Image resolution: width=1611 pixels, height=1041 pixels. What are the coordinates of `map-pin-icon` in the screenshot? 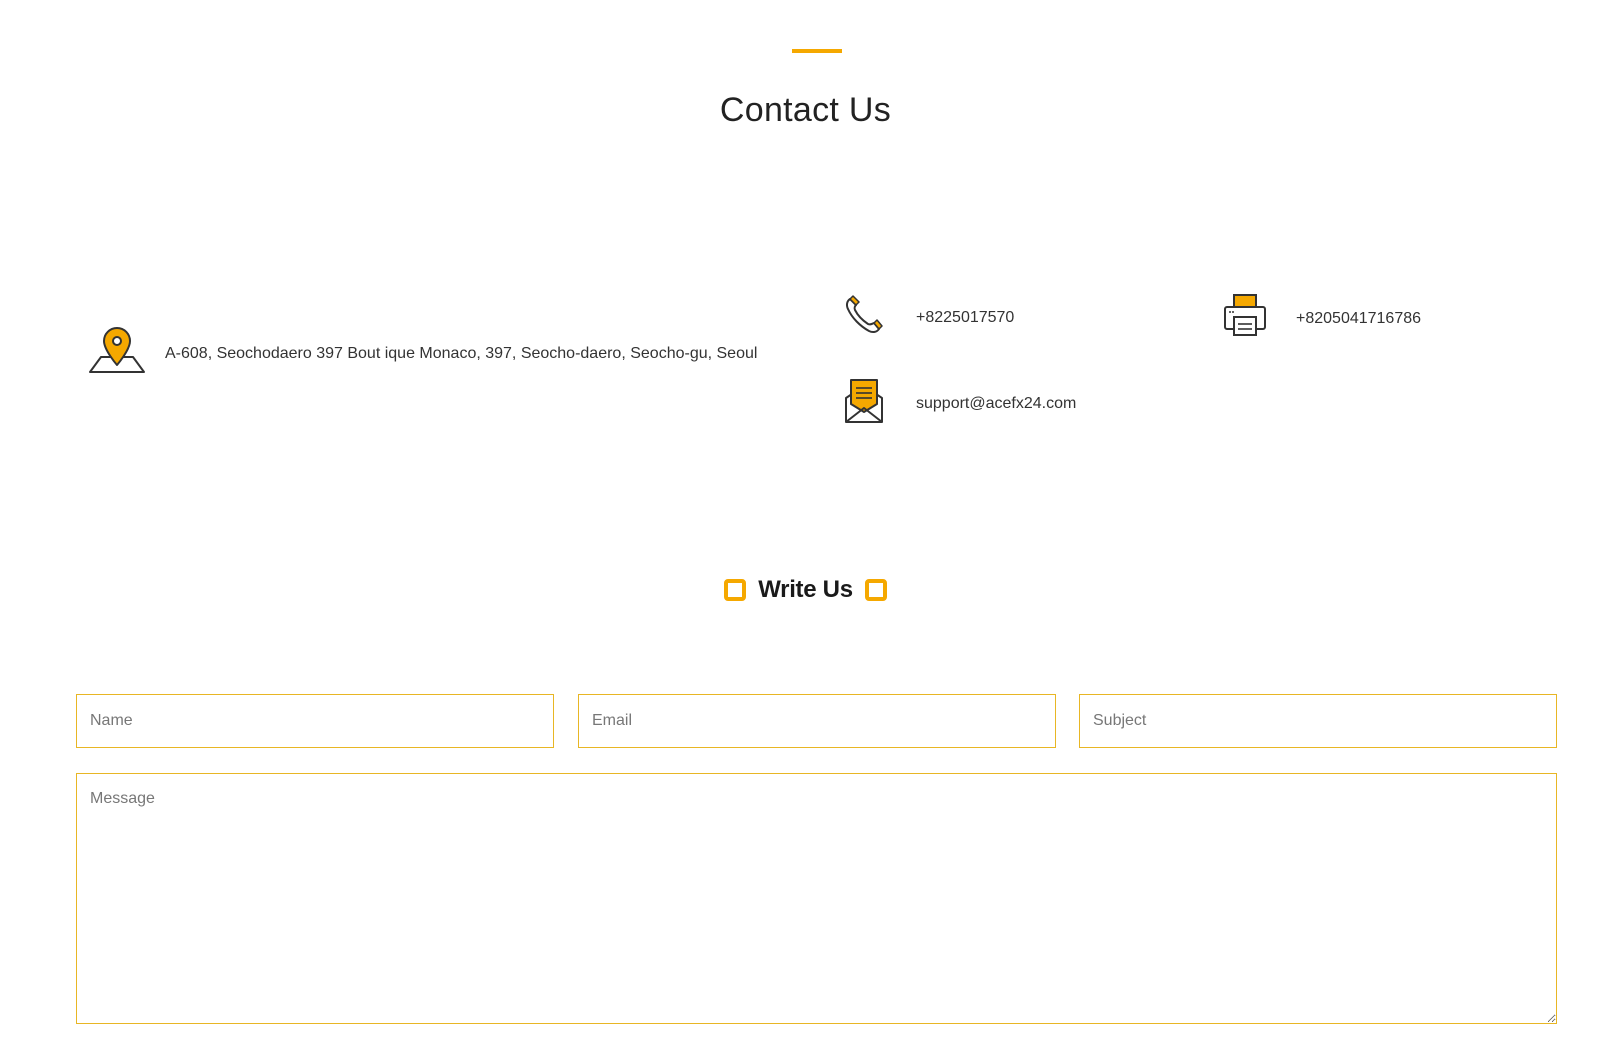 It's located at (117, 353).